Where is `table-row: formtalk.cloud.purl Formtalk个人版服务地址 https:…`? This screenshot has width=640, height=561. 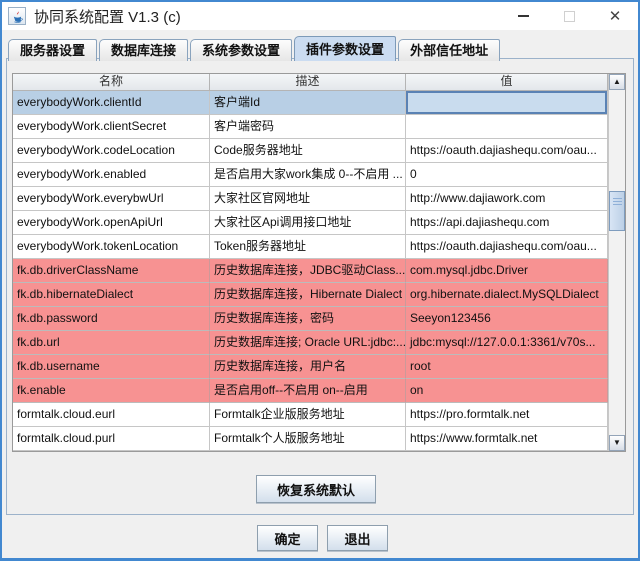
table-row: formtalk.cloud.purl Formtalk个人版服务地址 https:… is located at coordinates (310, 439).